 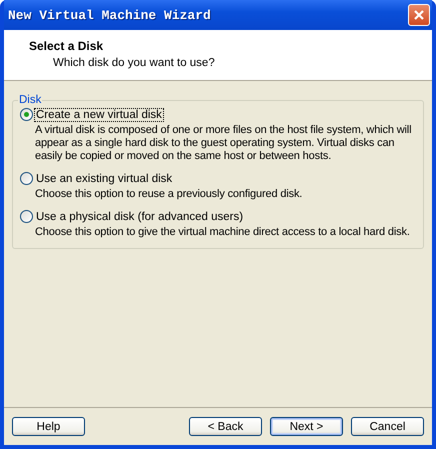 What do you see at coordinates (223, 143) in the screenshot?
I see `option-description: A virtual disk is composed of one or more files on the host file system, which will appear as a single hard disk to the guest operating system. Virtual disks can easily be copied or moved on the same host or between hosts.` at bounding box center [223, 143].